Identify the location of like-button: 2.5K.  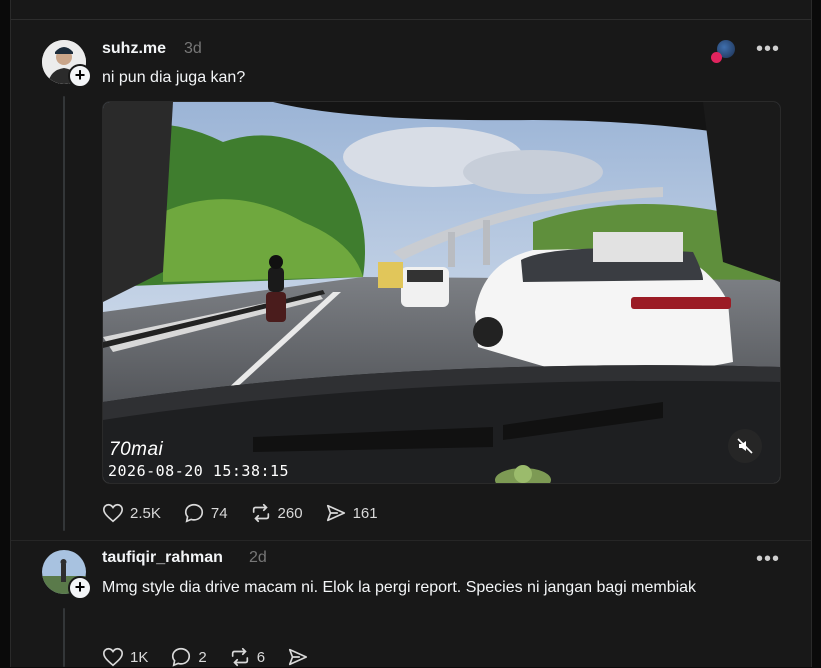
(131, 513).